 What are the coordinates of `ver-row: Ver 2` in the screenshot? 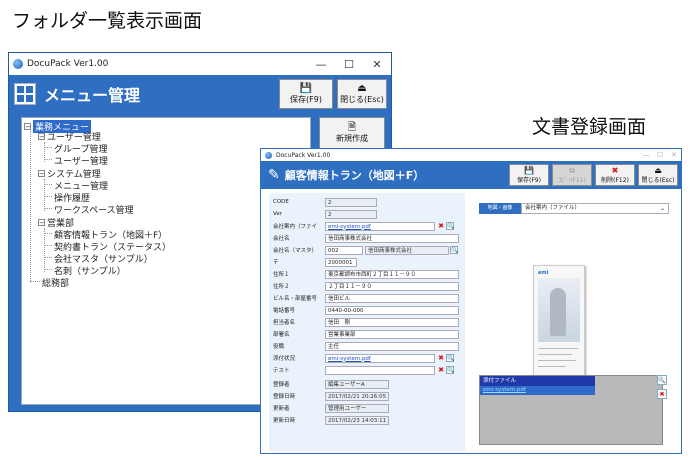 It's located at (323, 214).